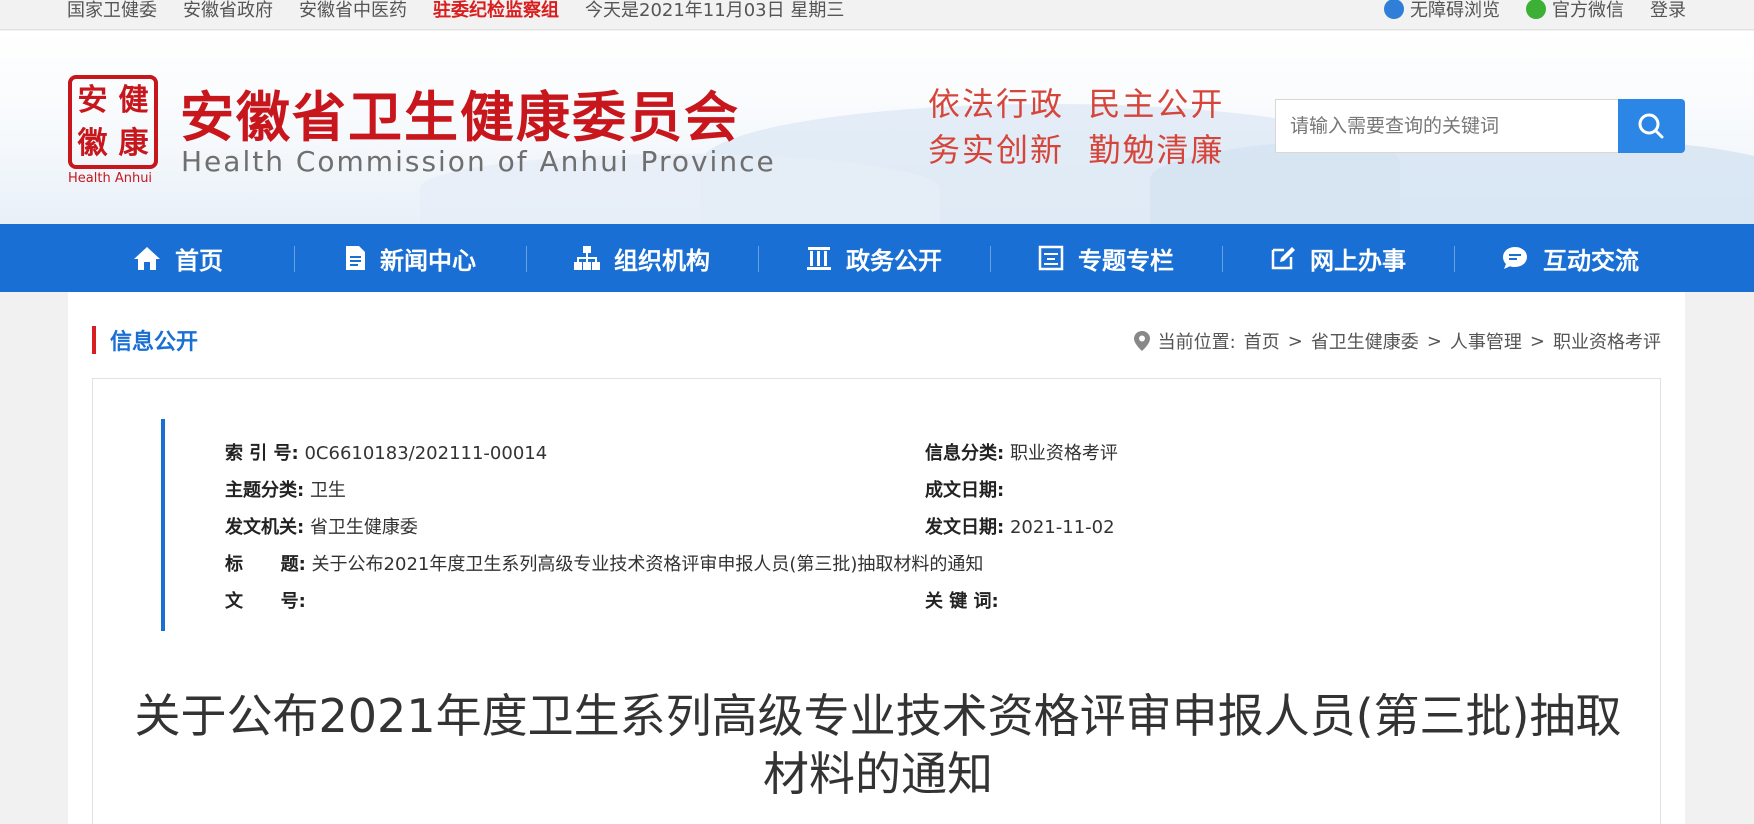 This screenshot has width=1754, height=824. I want to click on search-bar, so click(1480, 126).